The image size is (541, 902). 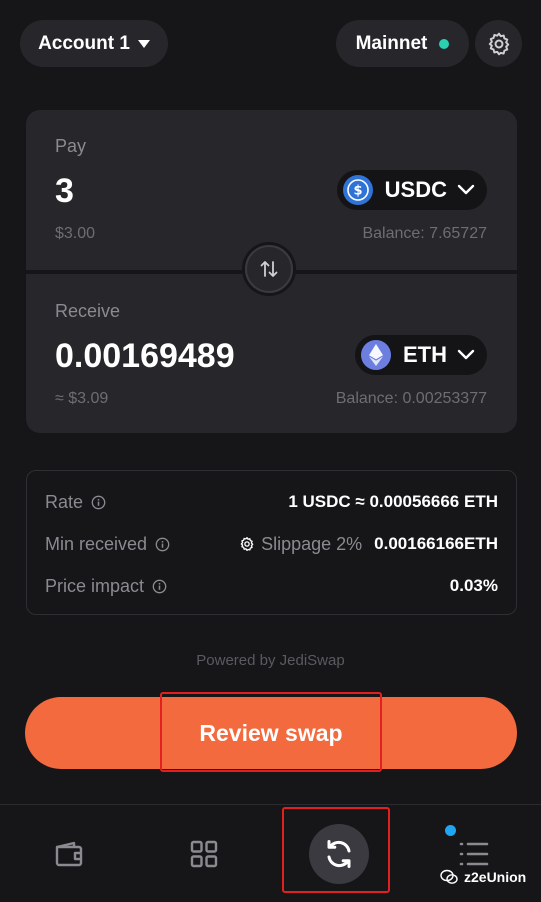 I want to click on slippage-setting: Slippage 2%, so click(x=300, y=544).